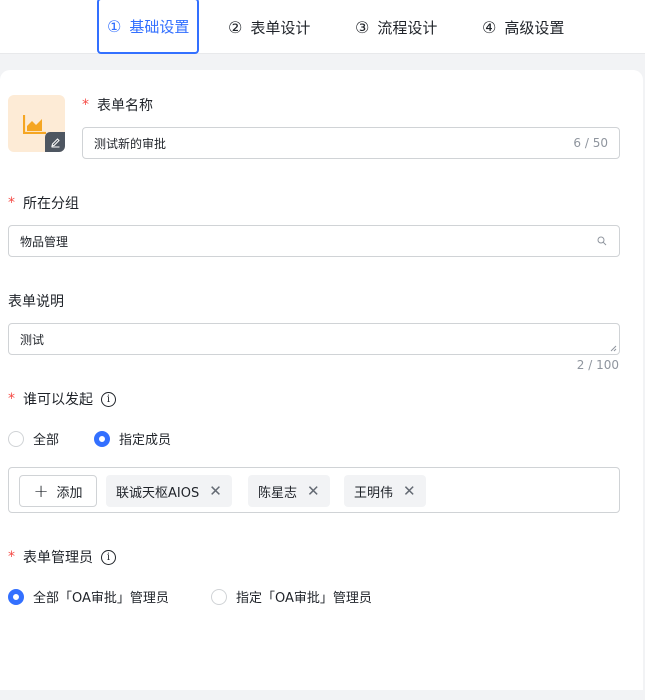 This screenshot has height=700, width=645. What do you see at coordinates (407, 27) in the screenshot?
I see `step-label: 流程设计` at bounding box center [407, 27].